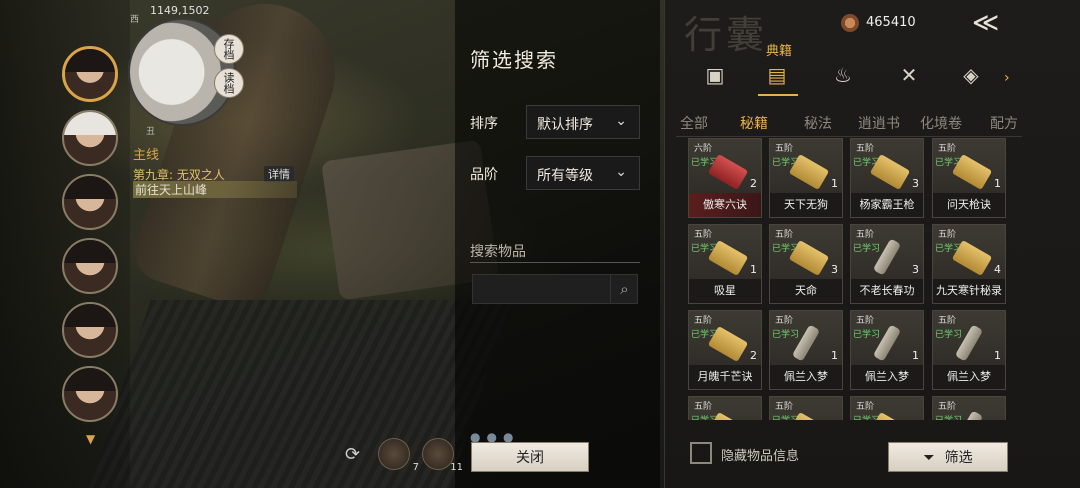 This screenshot has width=1080, height=488. I want to click on chest-icon: ▣, so click(715, 75).